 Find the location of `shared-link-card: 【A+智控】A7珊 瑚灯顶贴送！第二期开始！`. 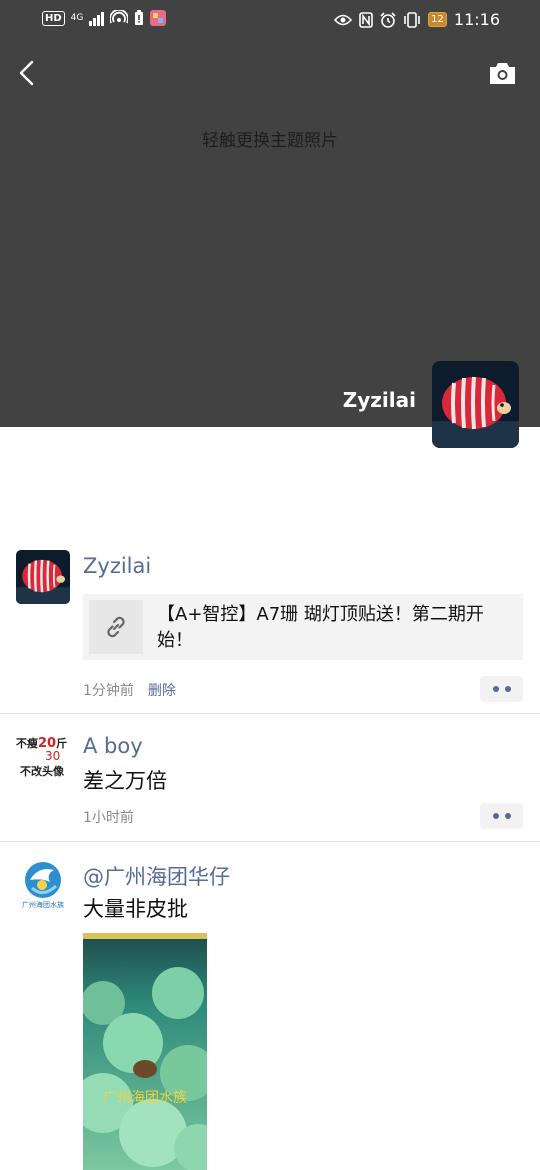

shared-link-card: 【A+智控】A7珊 瑚灯顶贴送！第二期开始！ is located at coordinates (303, 627).